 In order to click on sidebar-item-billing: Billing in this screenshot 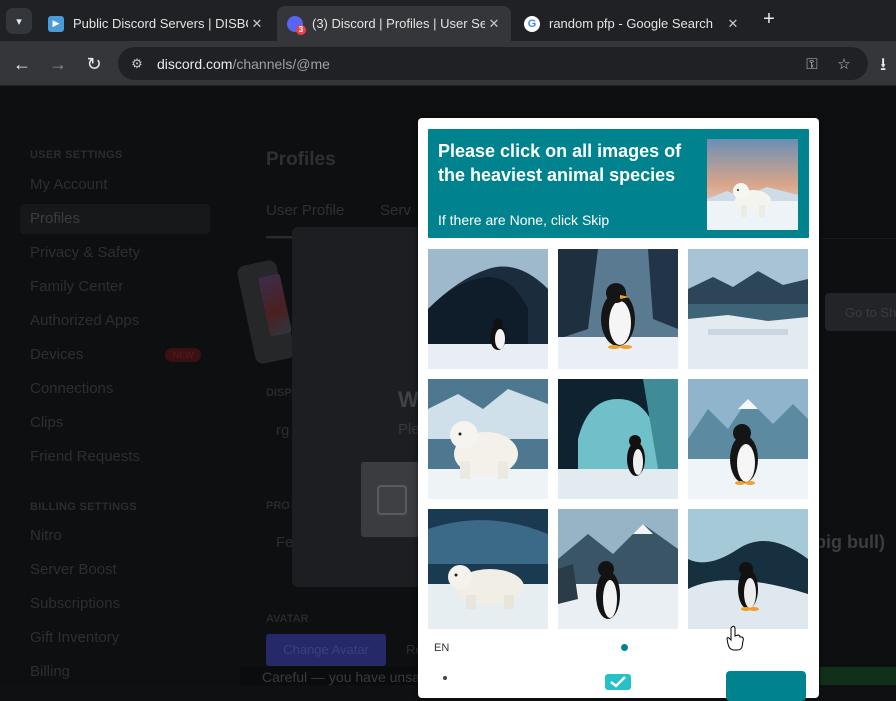, I will do `click(50, 671)`.